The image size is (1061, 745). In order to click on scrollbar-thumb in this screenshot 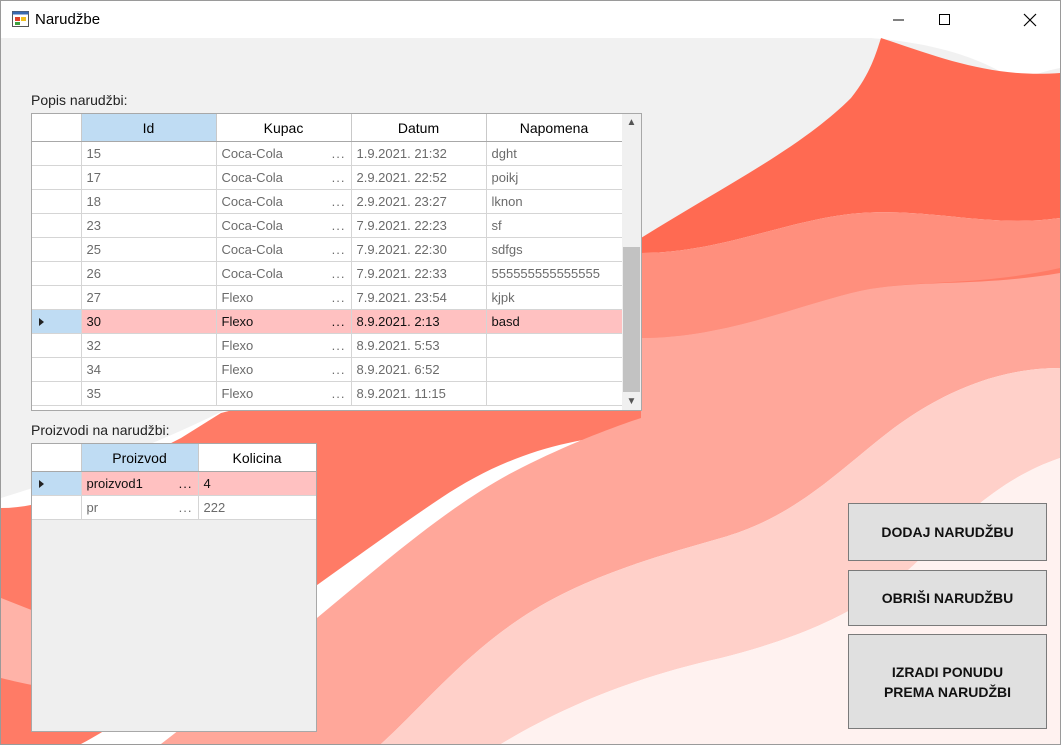, I will do `click(631, 319)`.